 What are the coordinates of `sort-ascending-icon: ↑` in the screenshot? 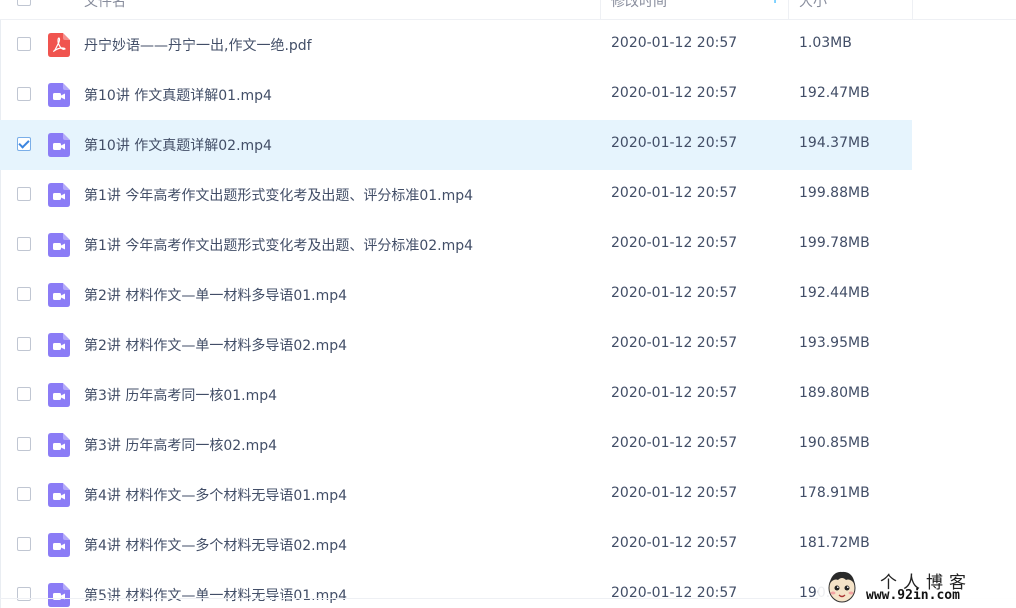 It's located at (775, 3).